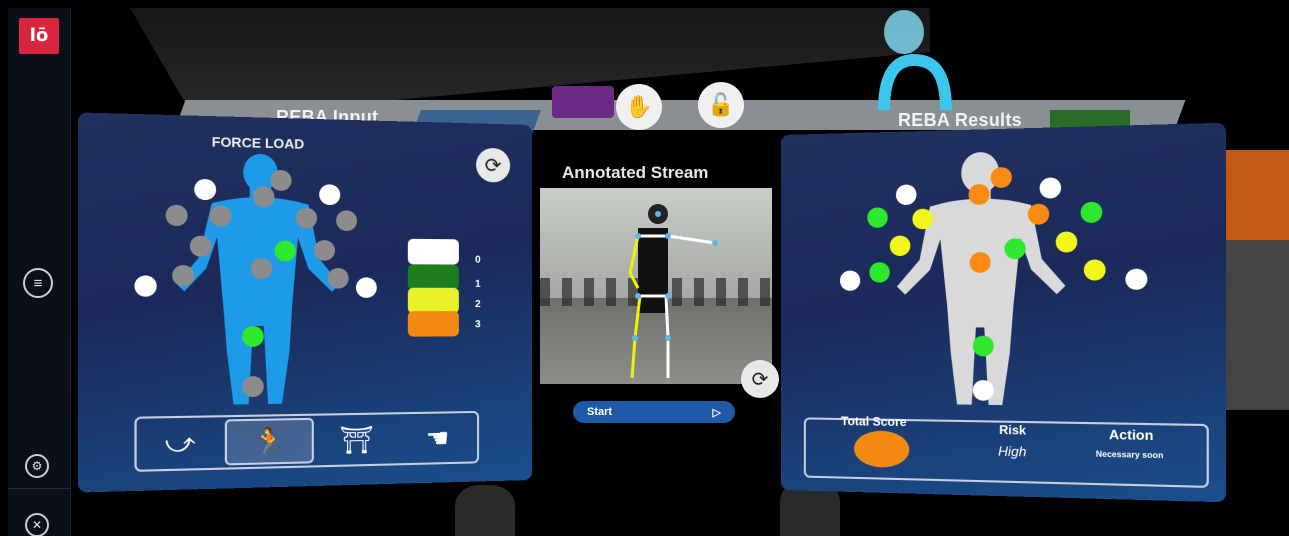  I want to click on sidebar: lō ≡ ⚙ ✕, so click(39, 272).